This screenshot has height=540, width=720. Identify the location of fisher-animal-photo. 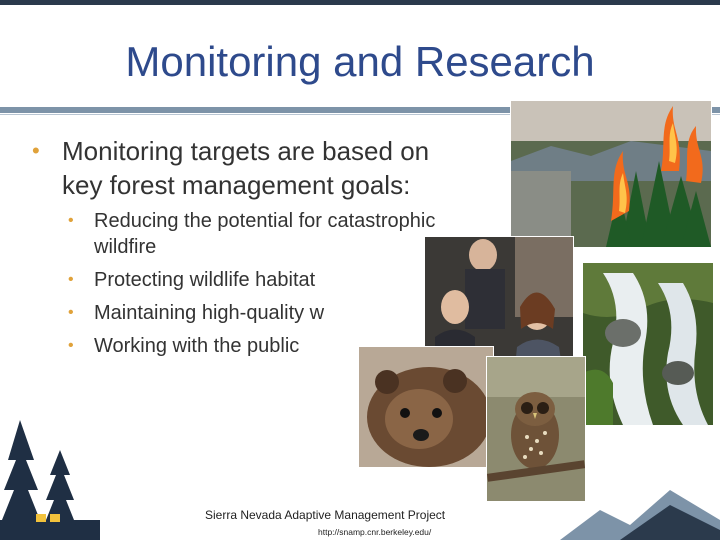
(426, 407).